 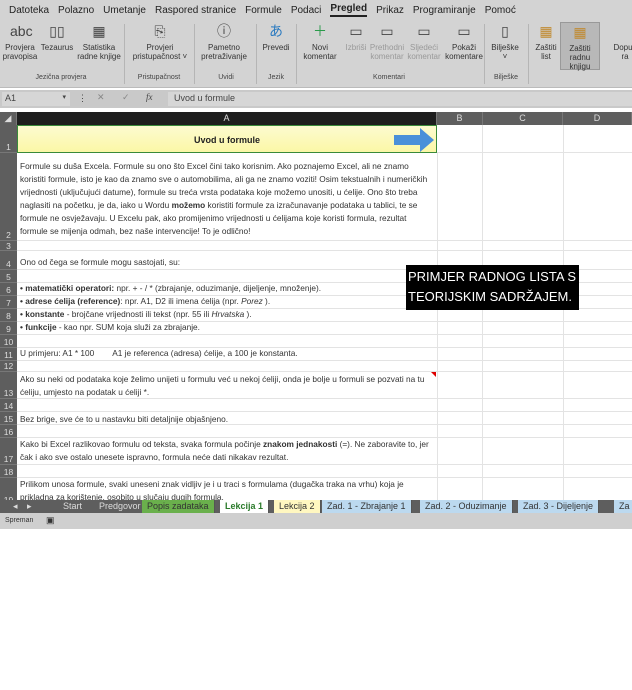 I want to click on ribbon-button-9: ▭ Sljedeći komentar, so click(x=424, y=46).